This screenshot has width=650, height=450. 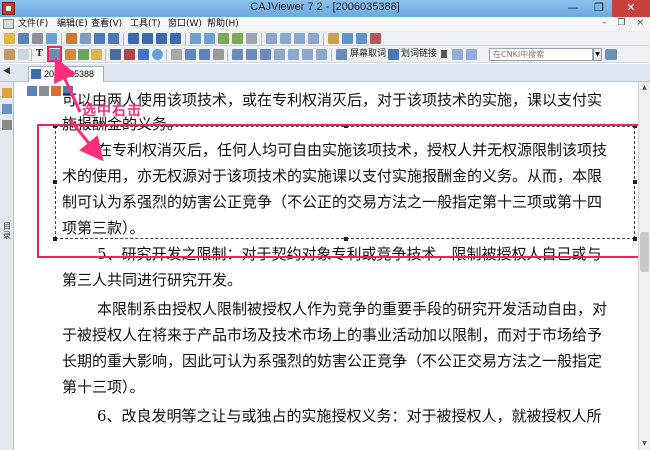 What do you see at coordinates (66, 74) in the screenshot?
I see `tab-document: 2006035388` at bounding box center [66, 74].